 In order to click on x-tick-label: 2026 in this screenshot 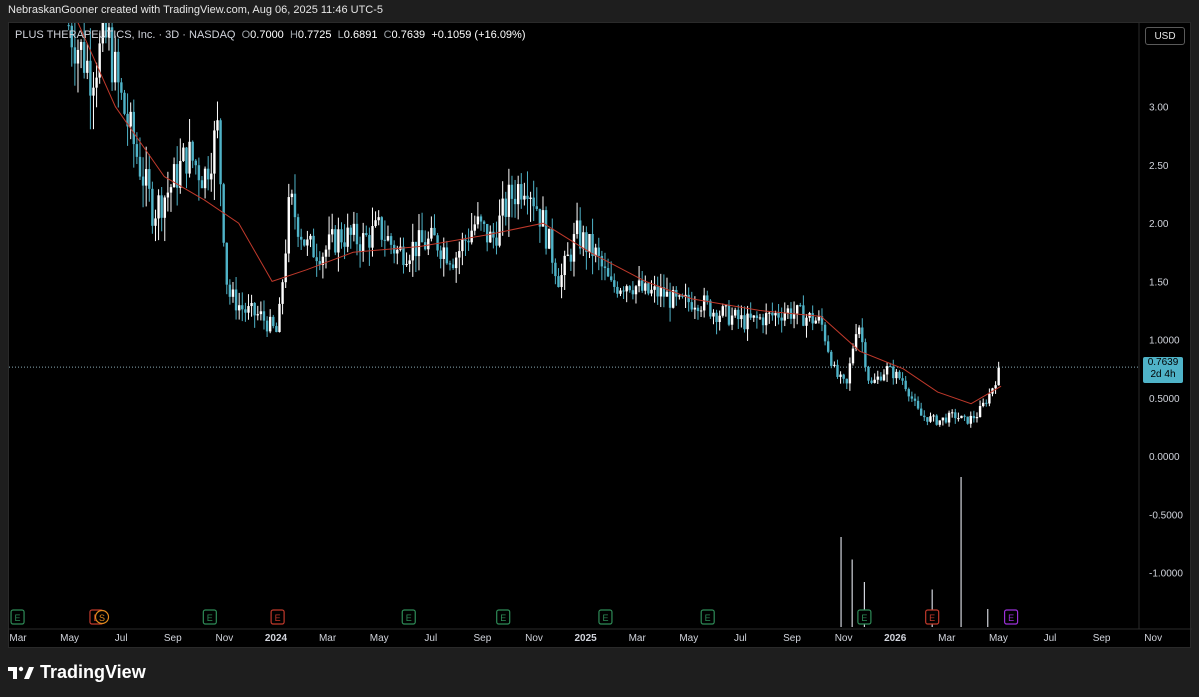, I will do `click(895, 638)`.